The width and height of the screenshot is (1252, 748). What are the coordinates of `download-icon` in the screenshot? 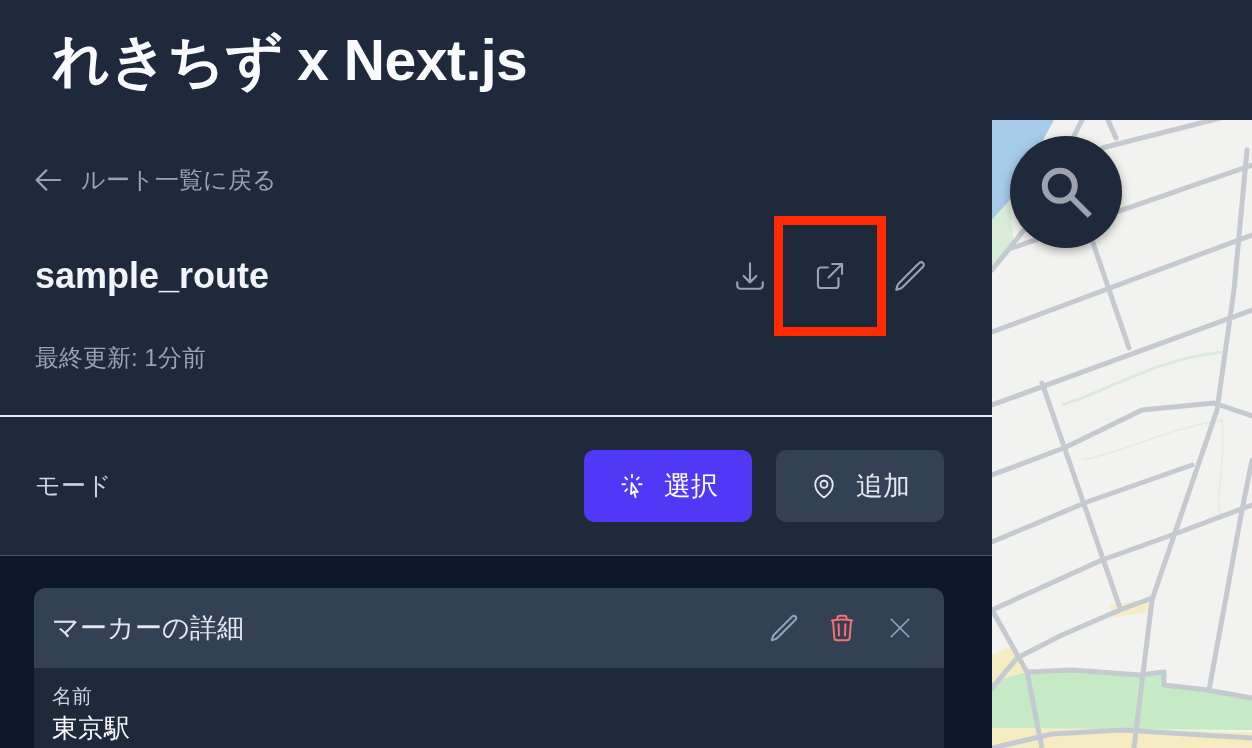 It's located at (750, 276).